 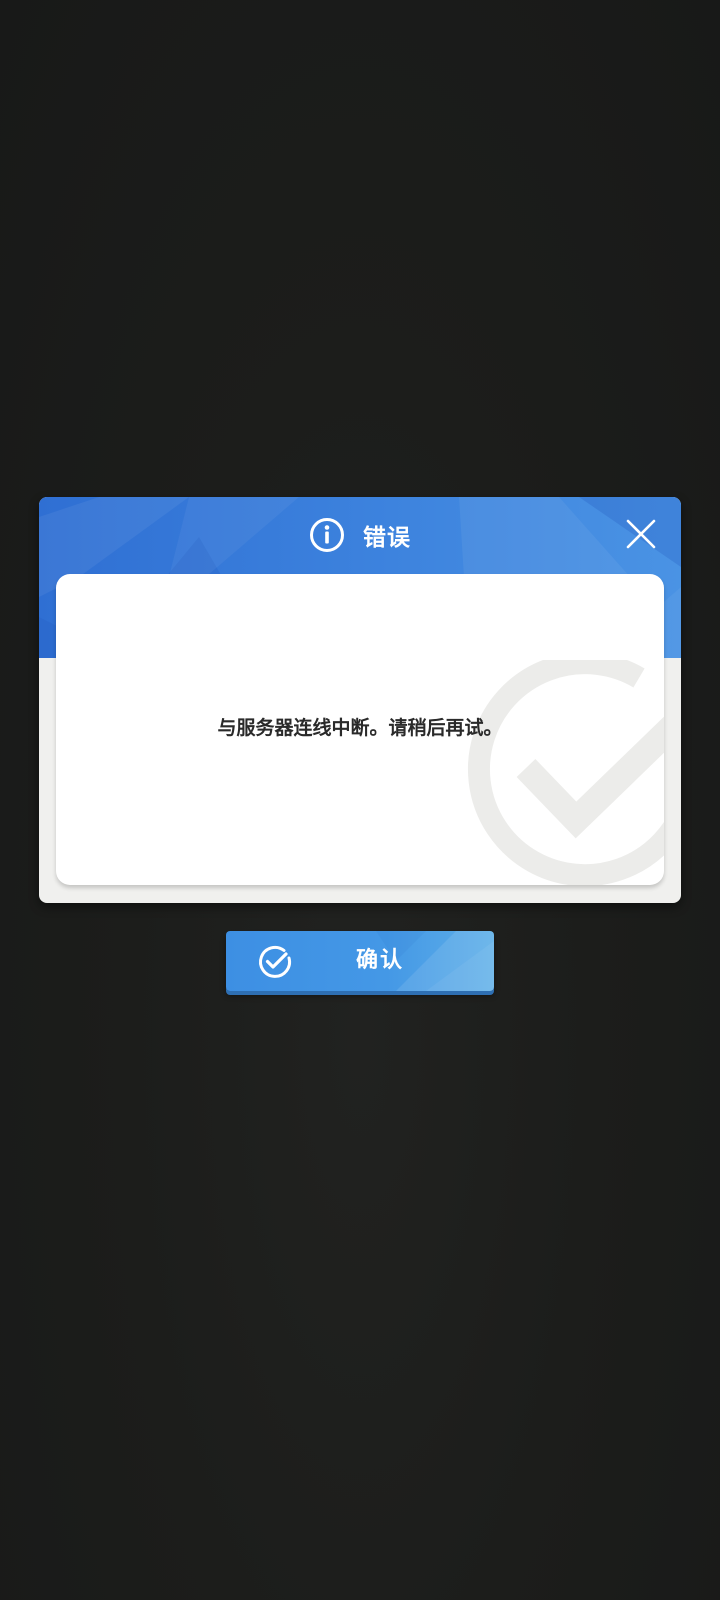 I want to click on info-icon, so click(x=327, y=535).